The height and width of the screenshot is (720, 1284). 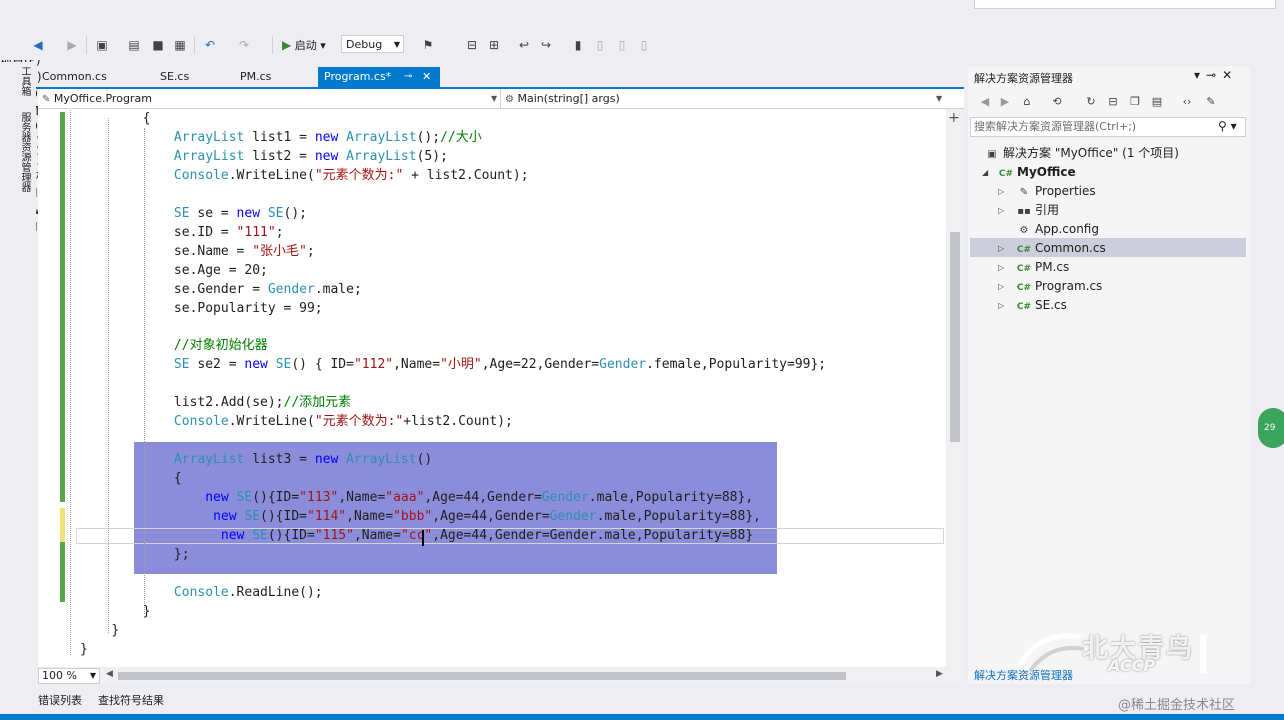 I want to click on code-token: Console, so click(x=201, y=422).